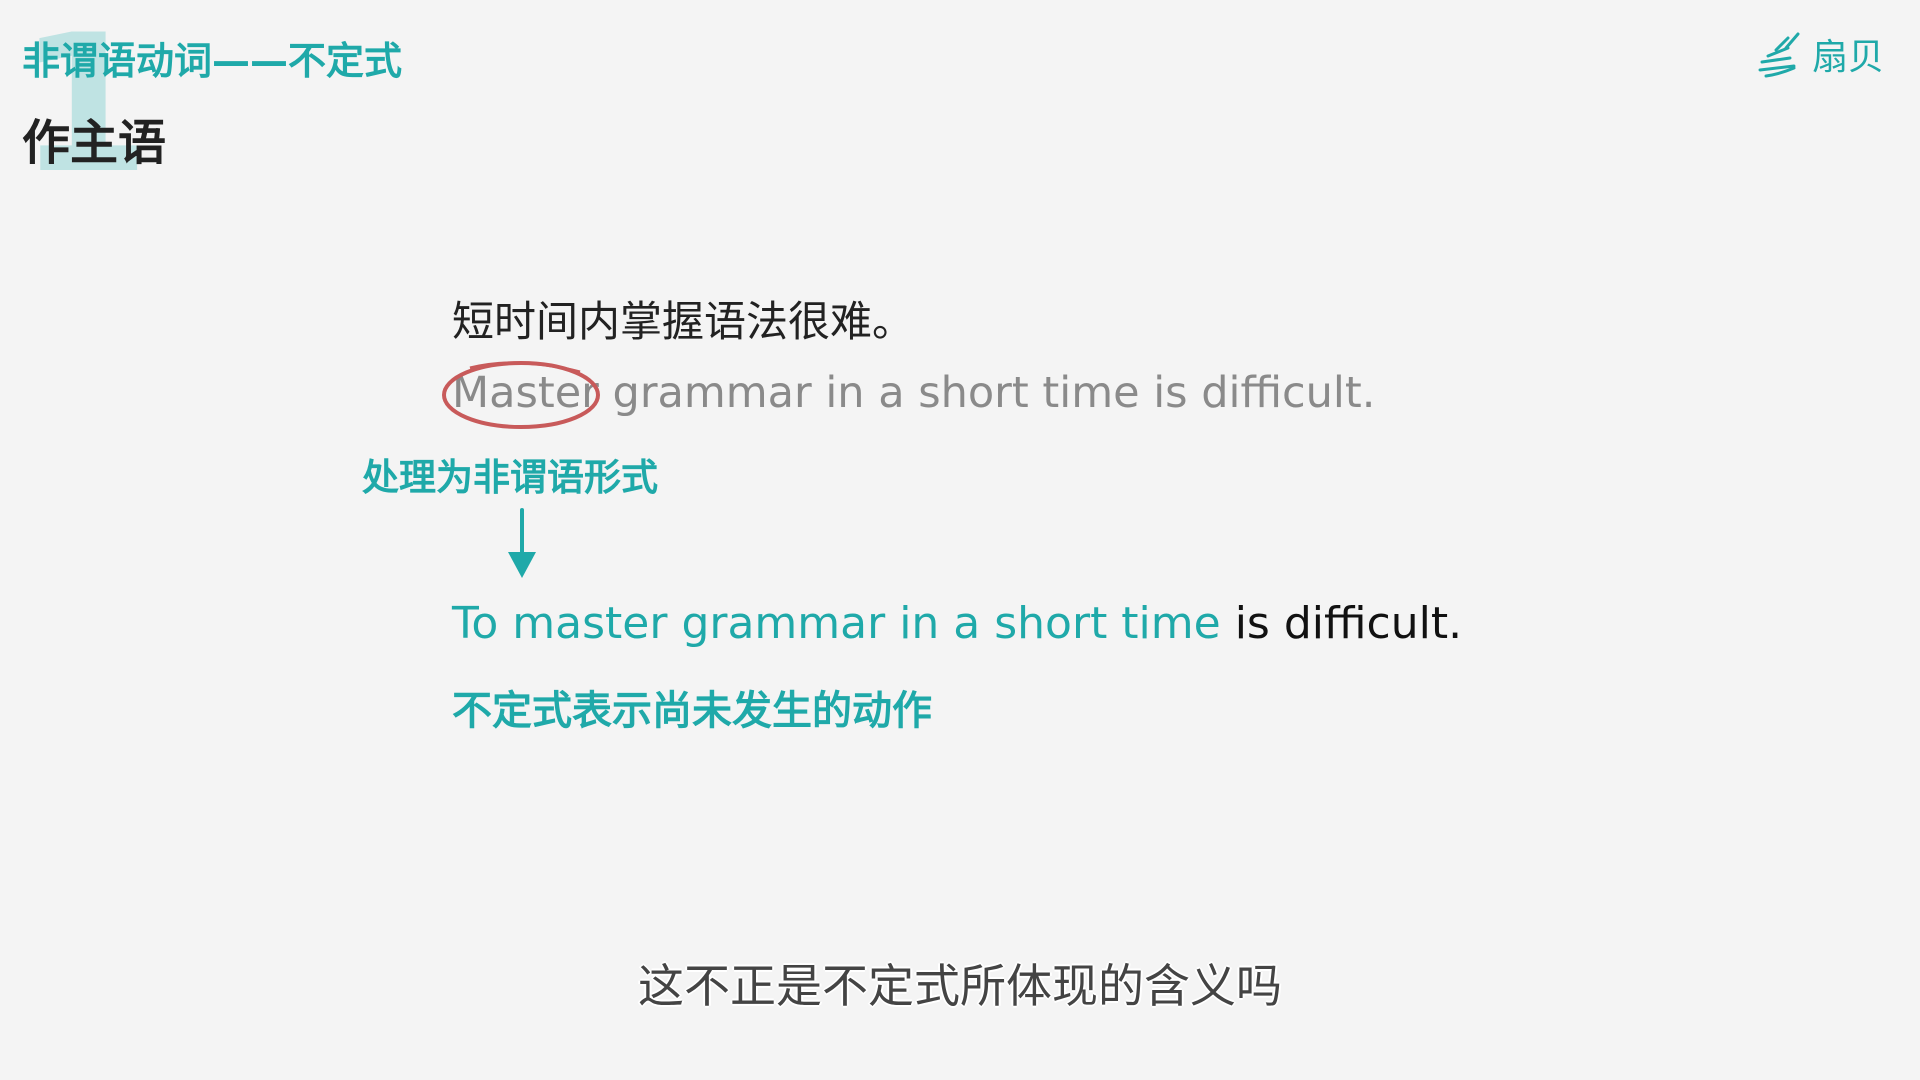 This screenshot has width=1920, height=1080. What do you see at coordinates (510, 477) in the screenshot?
I see `convert-note: 处理为非谓语形式` at bounding box center [510, 477].